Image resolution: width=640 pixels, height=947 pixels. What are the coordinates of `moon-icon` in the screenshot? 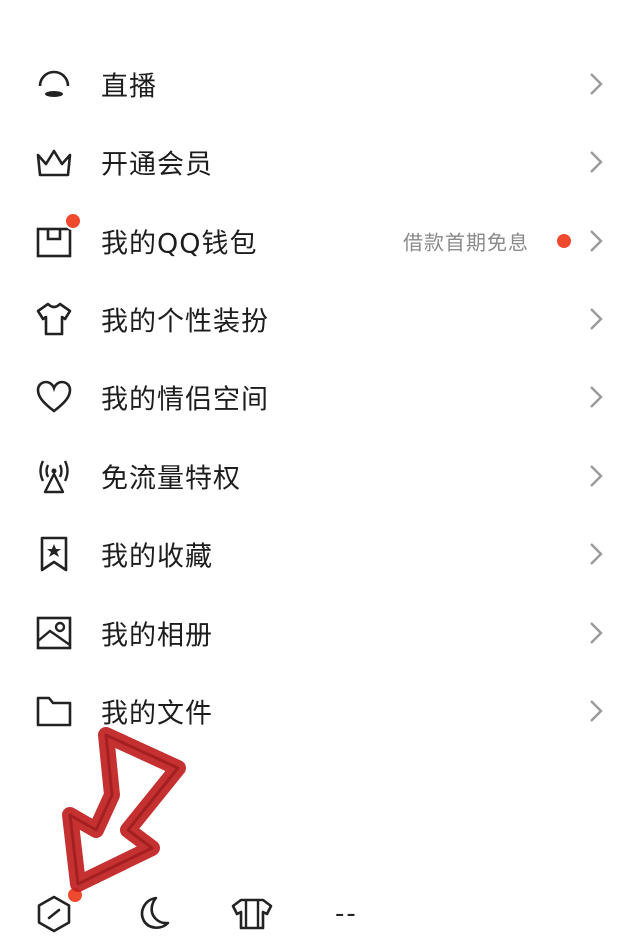 It's located at (152, 914).